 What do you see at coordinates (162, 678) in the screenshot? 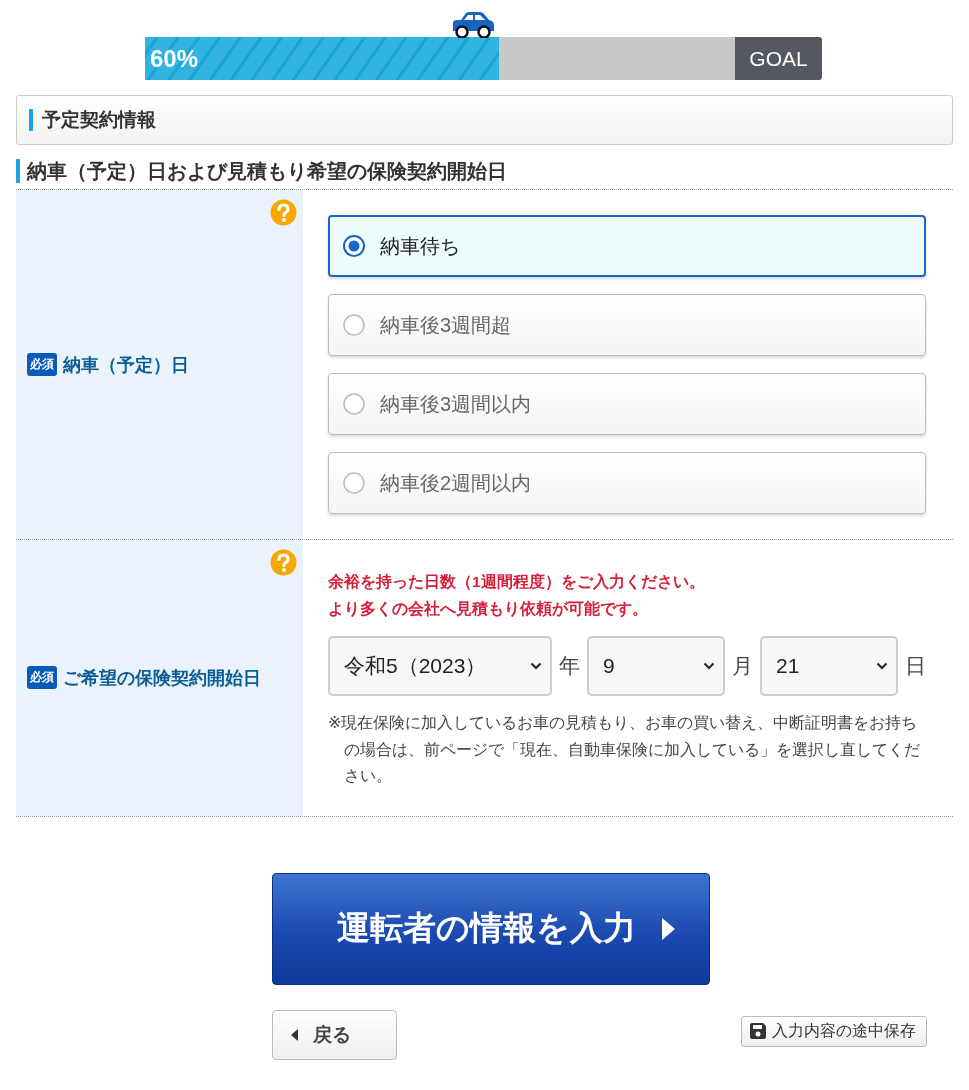
I see `field-label: ご希望の保険契約開始日` at bounding box center [162, 678].